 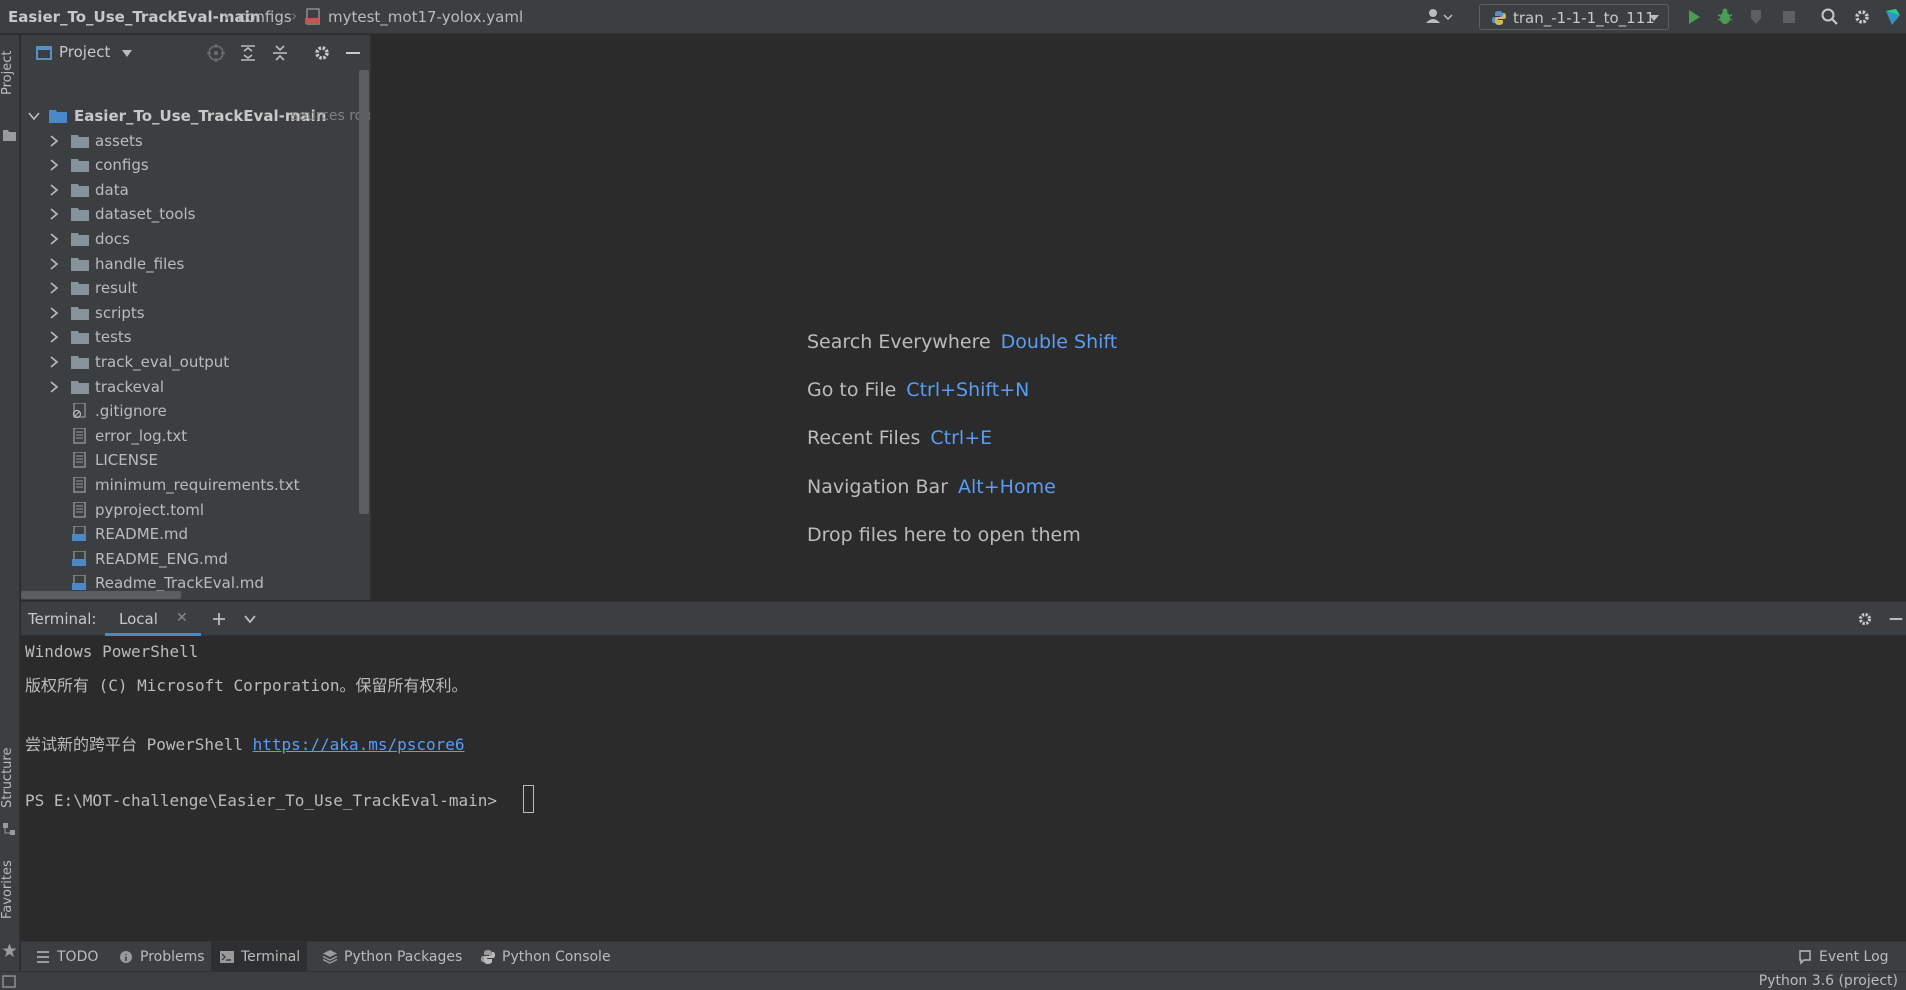 What do you see at coordinates (79, 411) in the screenshot?
I see `gitignore-file-icon` at bounding box center [79, 411].